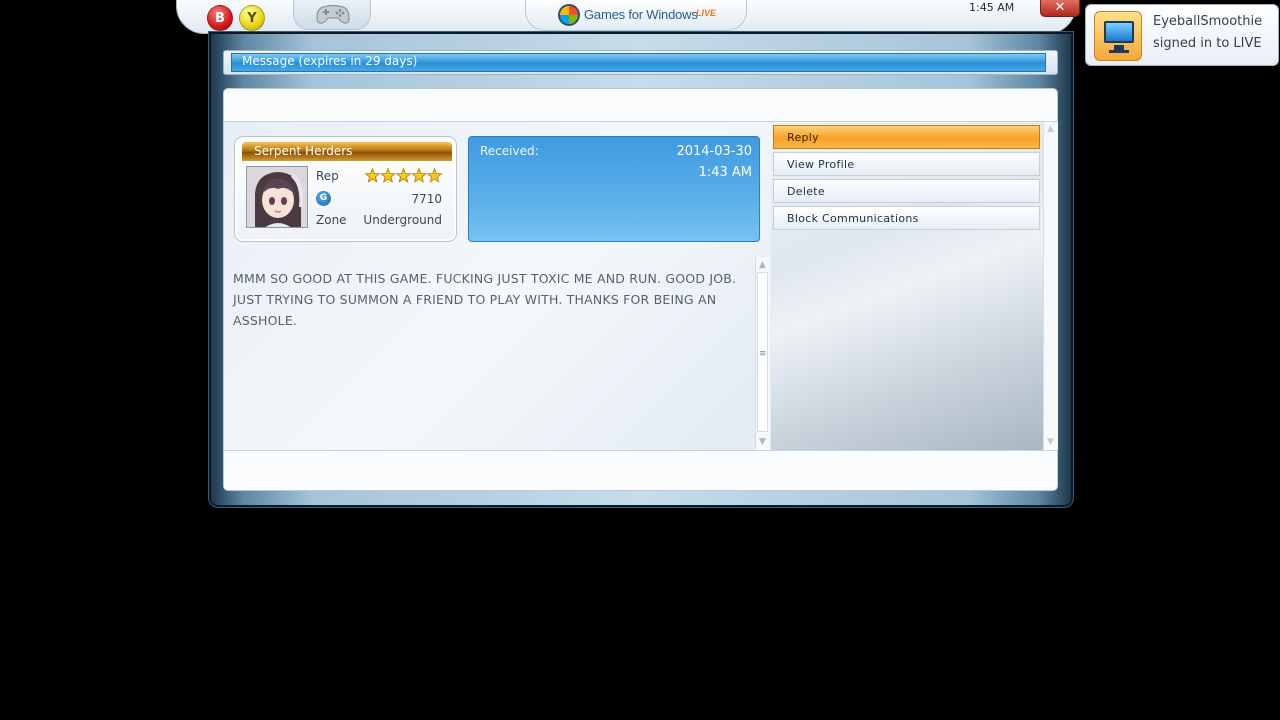  Describe the element at coordinates (906, 137) in the screenshot. I see `reply-button: Reply` at that location.